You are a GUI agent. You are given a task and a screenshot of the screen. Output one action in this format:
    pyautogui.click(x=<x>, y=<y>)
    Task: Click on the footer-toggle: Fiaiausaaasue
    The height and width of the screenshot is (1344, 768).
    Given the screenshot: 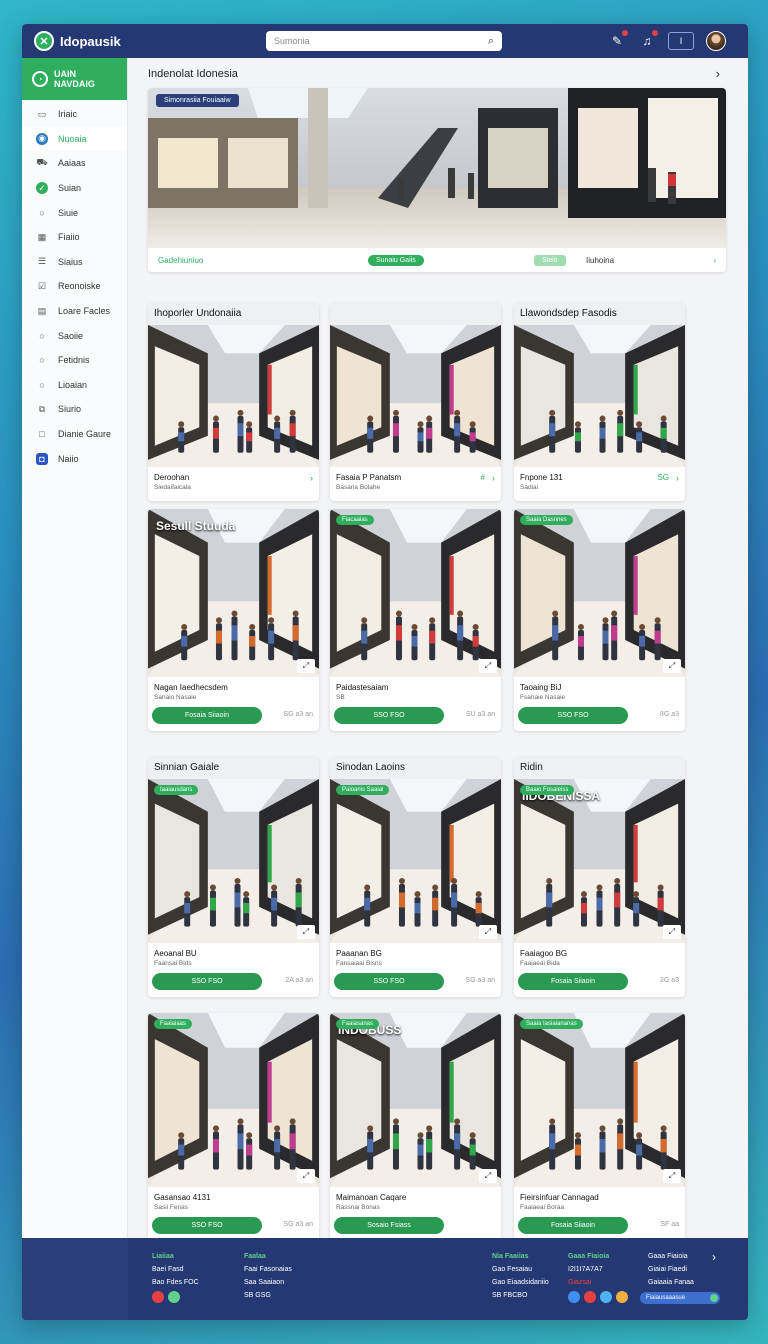 What is the action you would take?
    pyautogui.click(x=680, y=1298)
    